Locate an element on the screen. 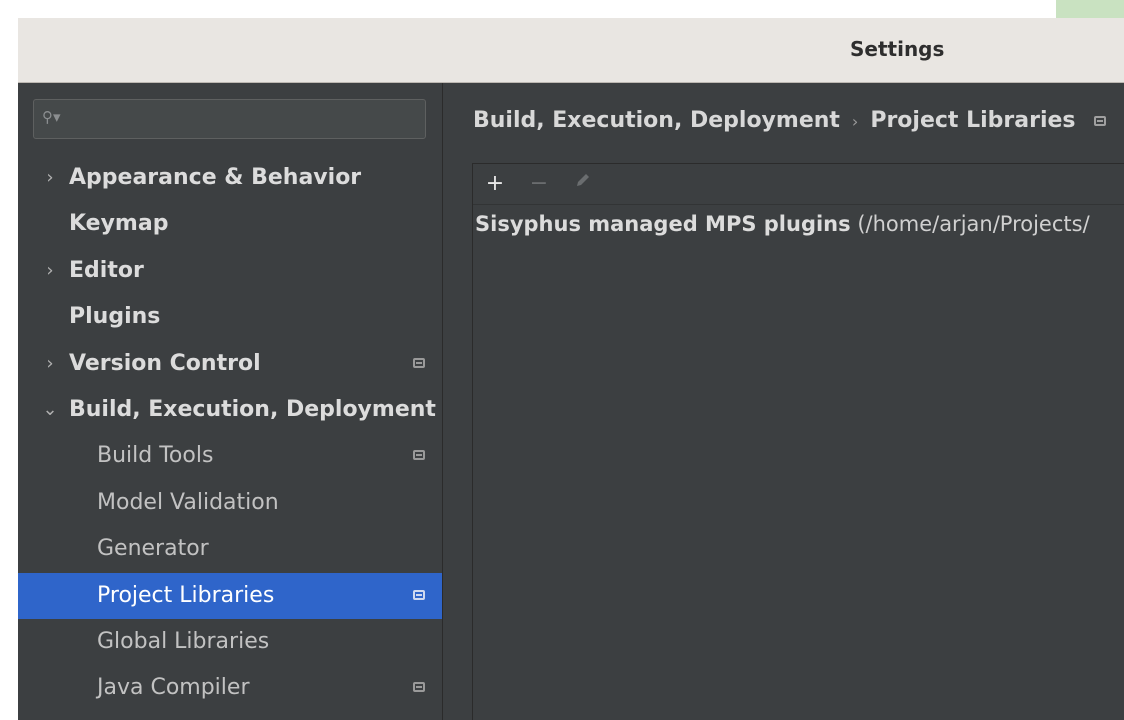  sidebar-item-version-control: › Version Control is located at coordinates (230, 364).